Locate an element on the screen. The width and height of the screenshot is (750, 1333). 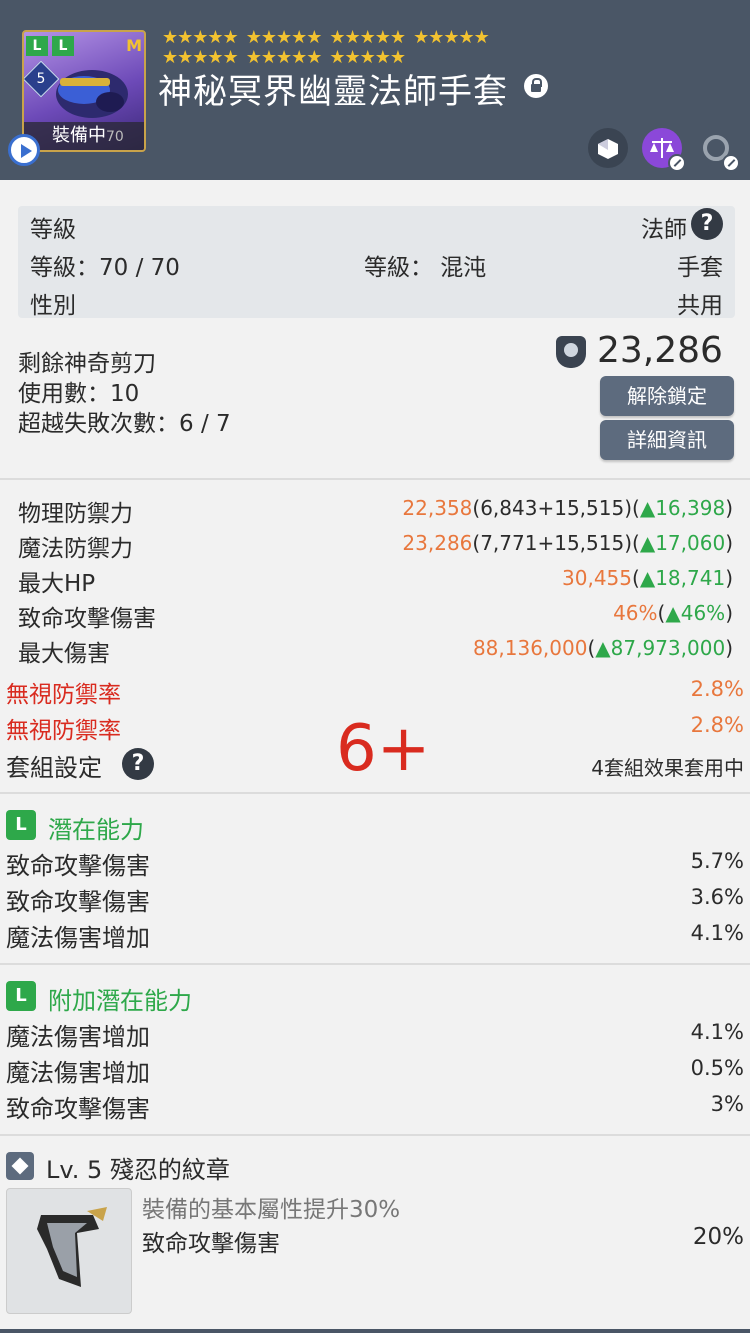
stat-label: 最大HP is located at coordinates (57, 584).